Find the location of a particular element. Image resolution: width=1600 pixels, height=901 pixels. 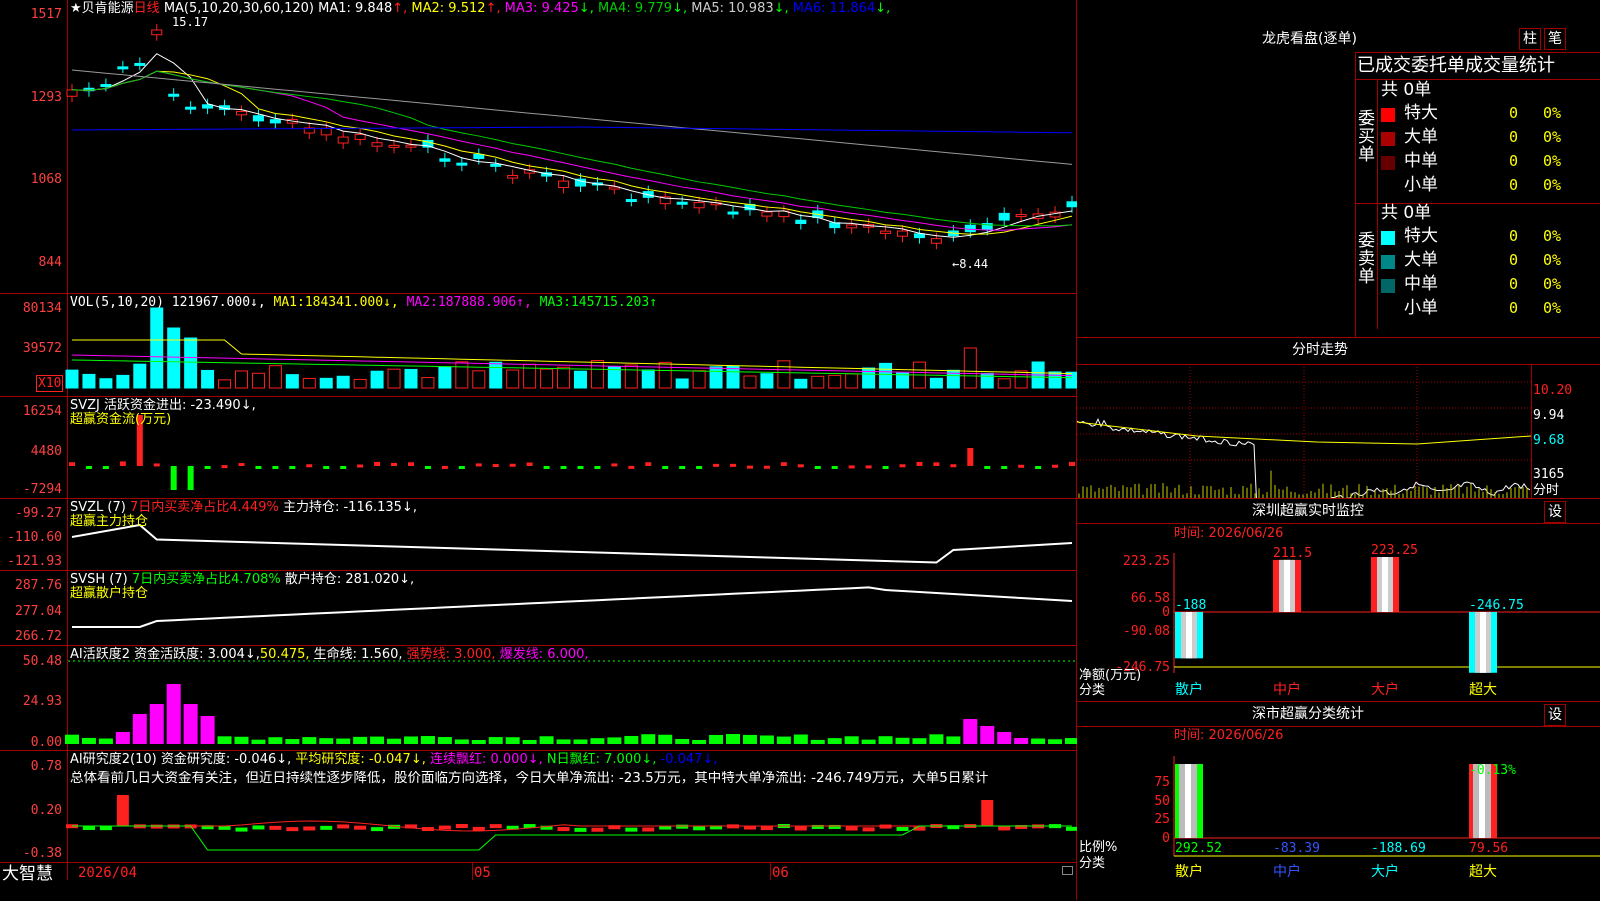

intraday-chart is located at coordinates (1304, 431).